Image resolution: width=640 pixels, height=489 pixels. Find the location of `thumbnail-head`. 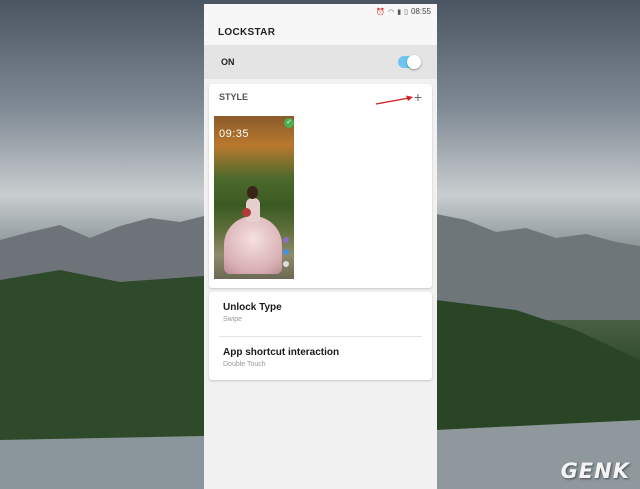

thumbnail-head is located at coordinates (252, 192).